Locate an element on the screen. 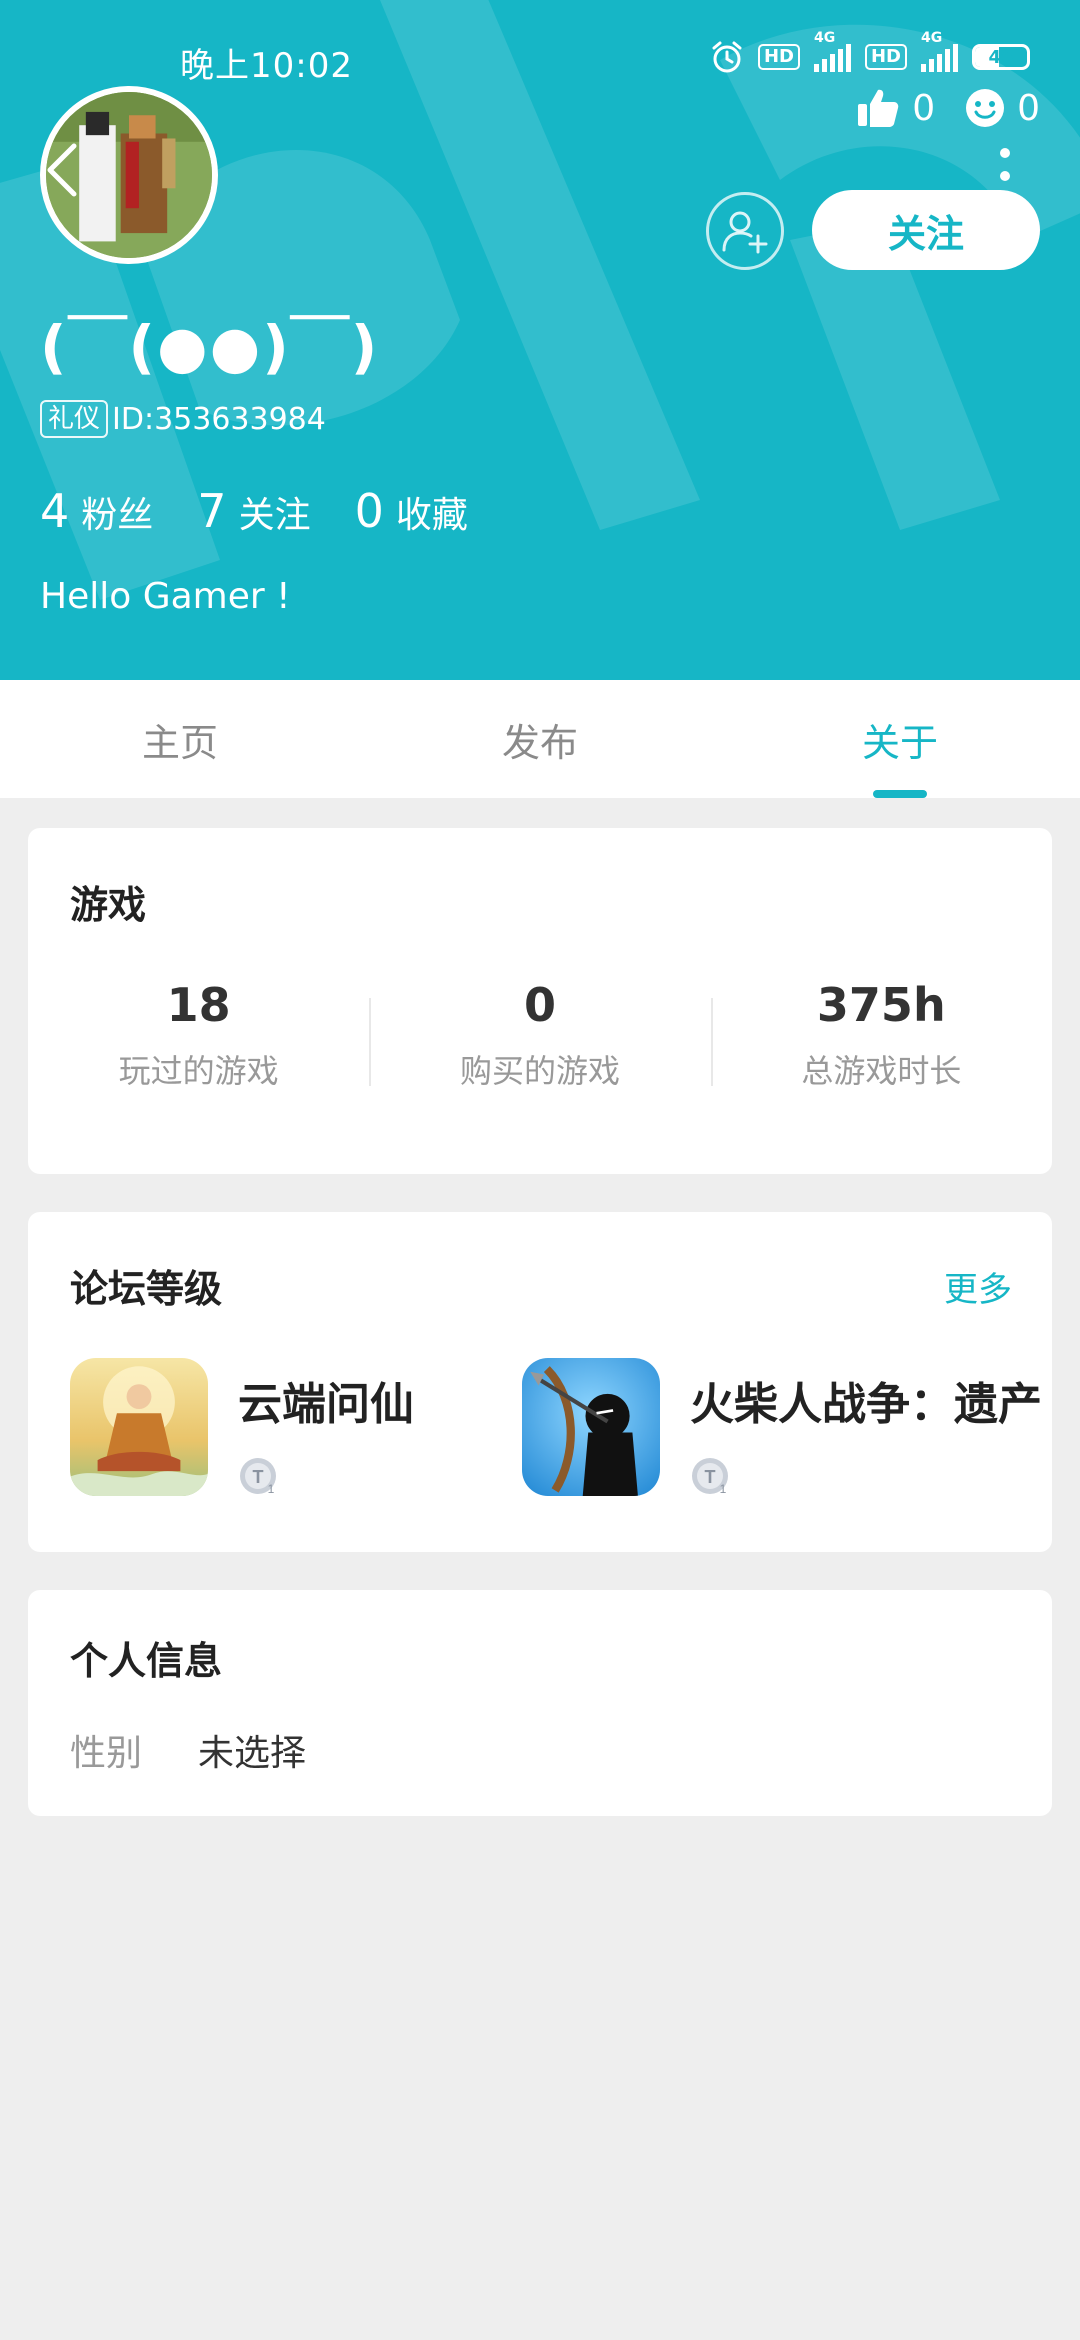  games-card: 游戏 18 玩过的游戏 0 购买的游戏 375h 总游戏时长 is located at coordinates (540, 1001).